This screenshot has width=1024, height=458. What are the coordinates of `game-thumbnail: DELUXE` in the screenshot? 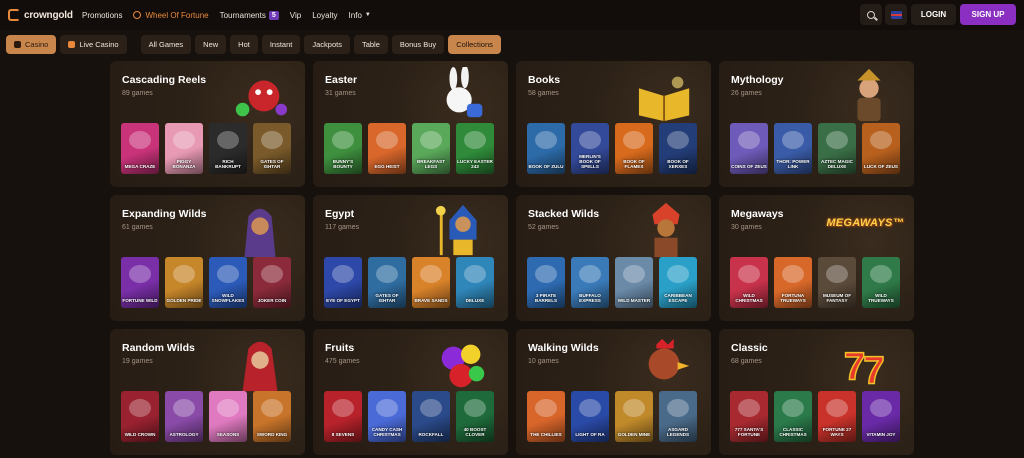 It's located at (475, 282).